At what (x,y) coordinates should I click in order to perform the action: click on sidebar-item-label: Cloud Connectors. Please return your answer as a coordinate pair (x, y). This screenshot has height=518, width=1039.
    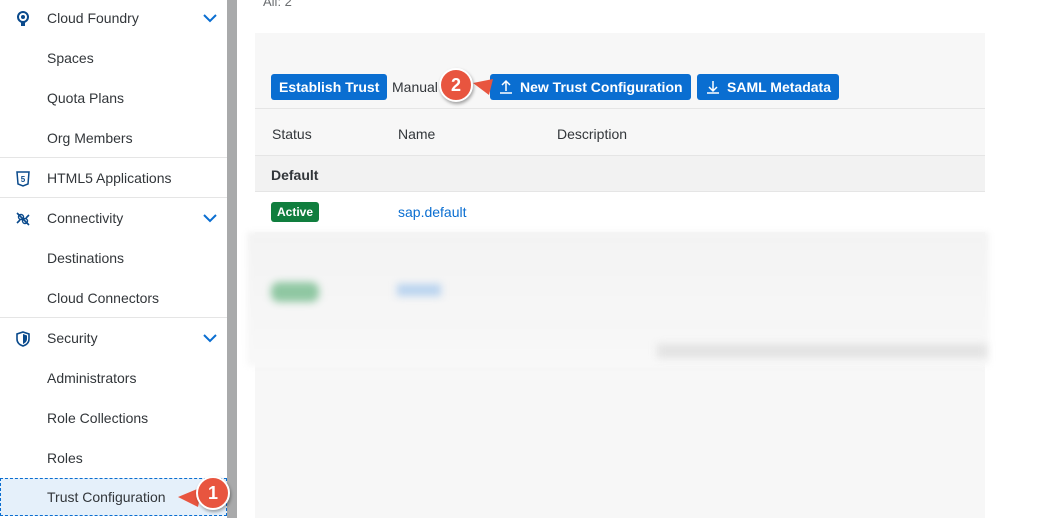
    Looking at the image, I should click on (103, 298).